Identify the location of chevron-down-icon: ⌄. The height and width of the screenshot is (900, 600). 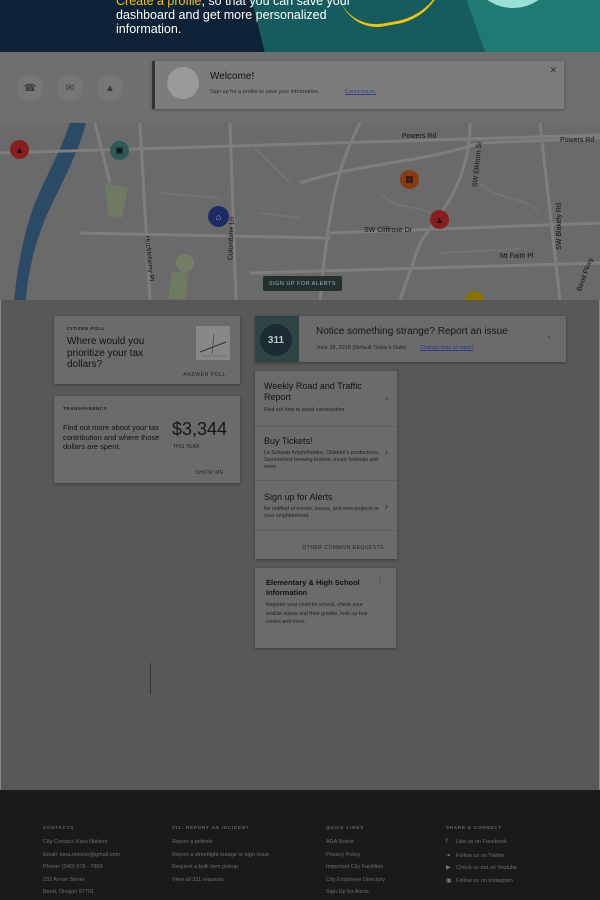
(549, 336).